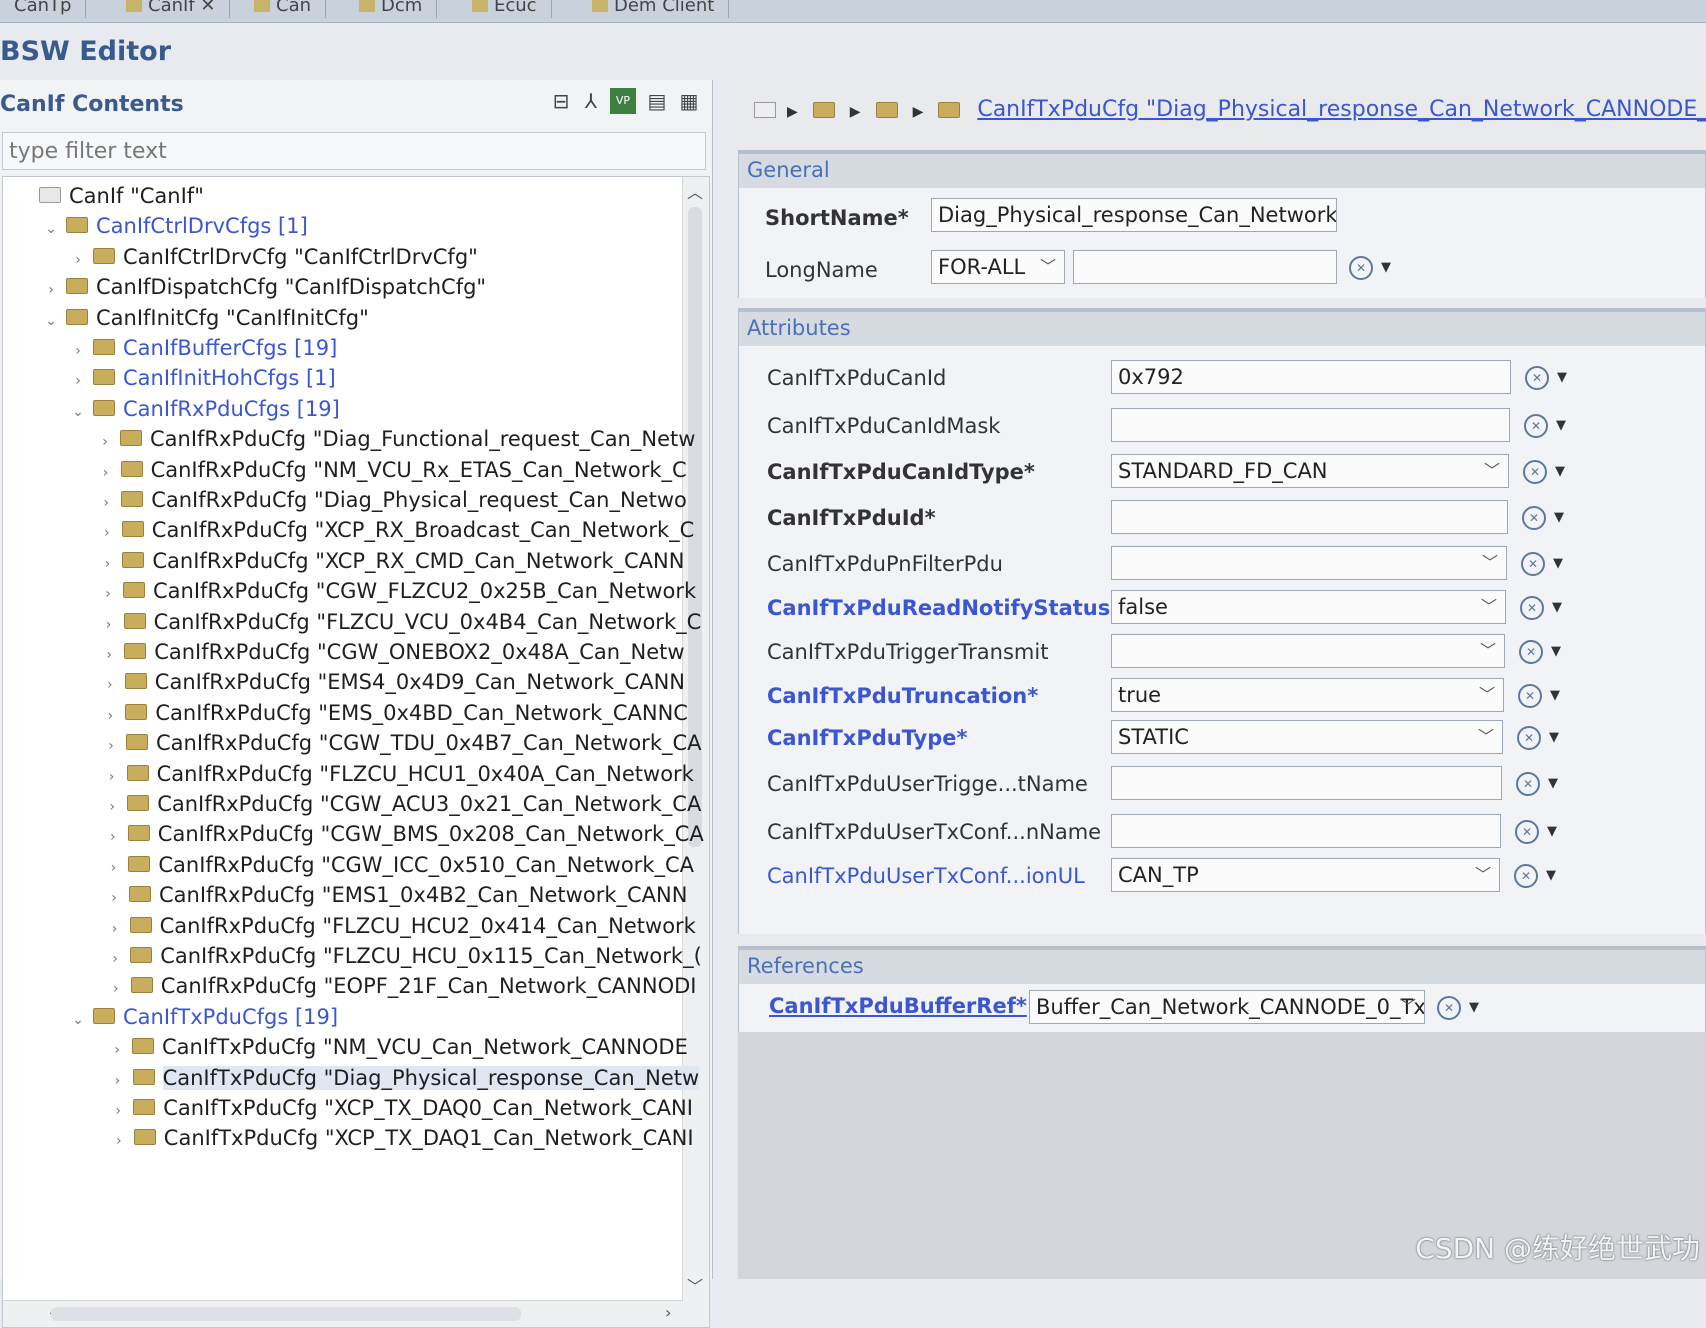 The image size is (1706, 1328). Describe the element at coordinates (918, 112) in the screenshot. I see `breadcrumb-arrow-icon: ▶` at that location.